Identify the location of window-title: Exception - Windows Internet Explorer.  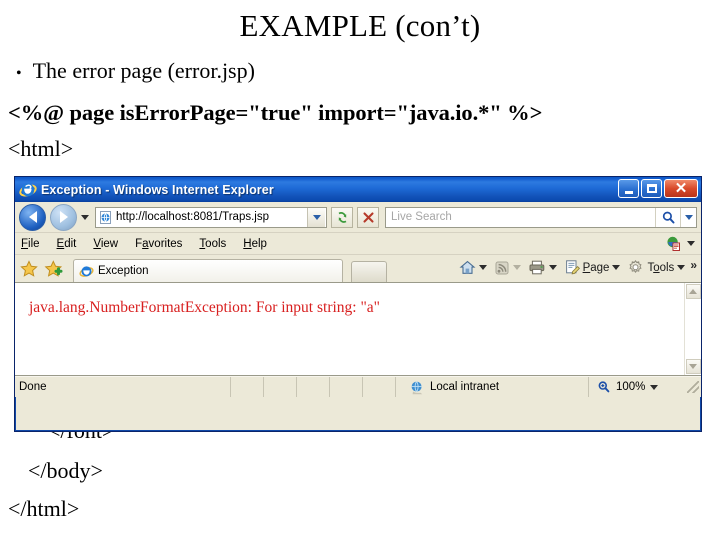
(157, 189).